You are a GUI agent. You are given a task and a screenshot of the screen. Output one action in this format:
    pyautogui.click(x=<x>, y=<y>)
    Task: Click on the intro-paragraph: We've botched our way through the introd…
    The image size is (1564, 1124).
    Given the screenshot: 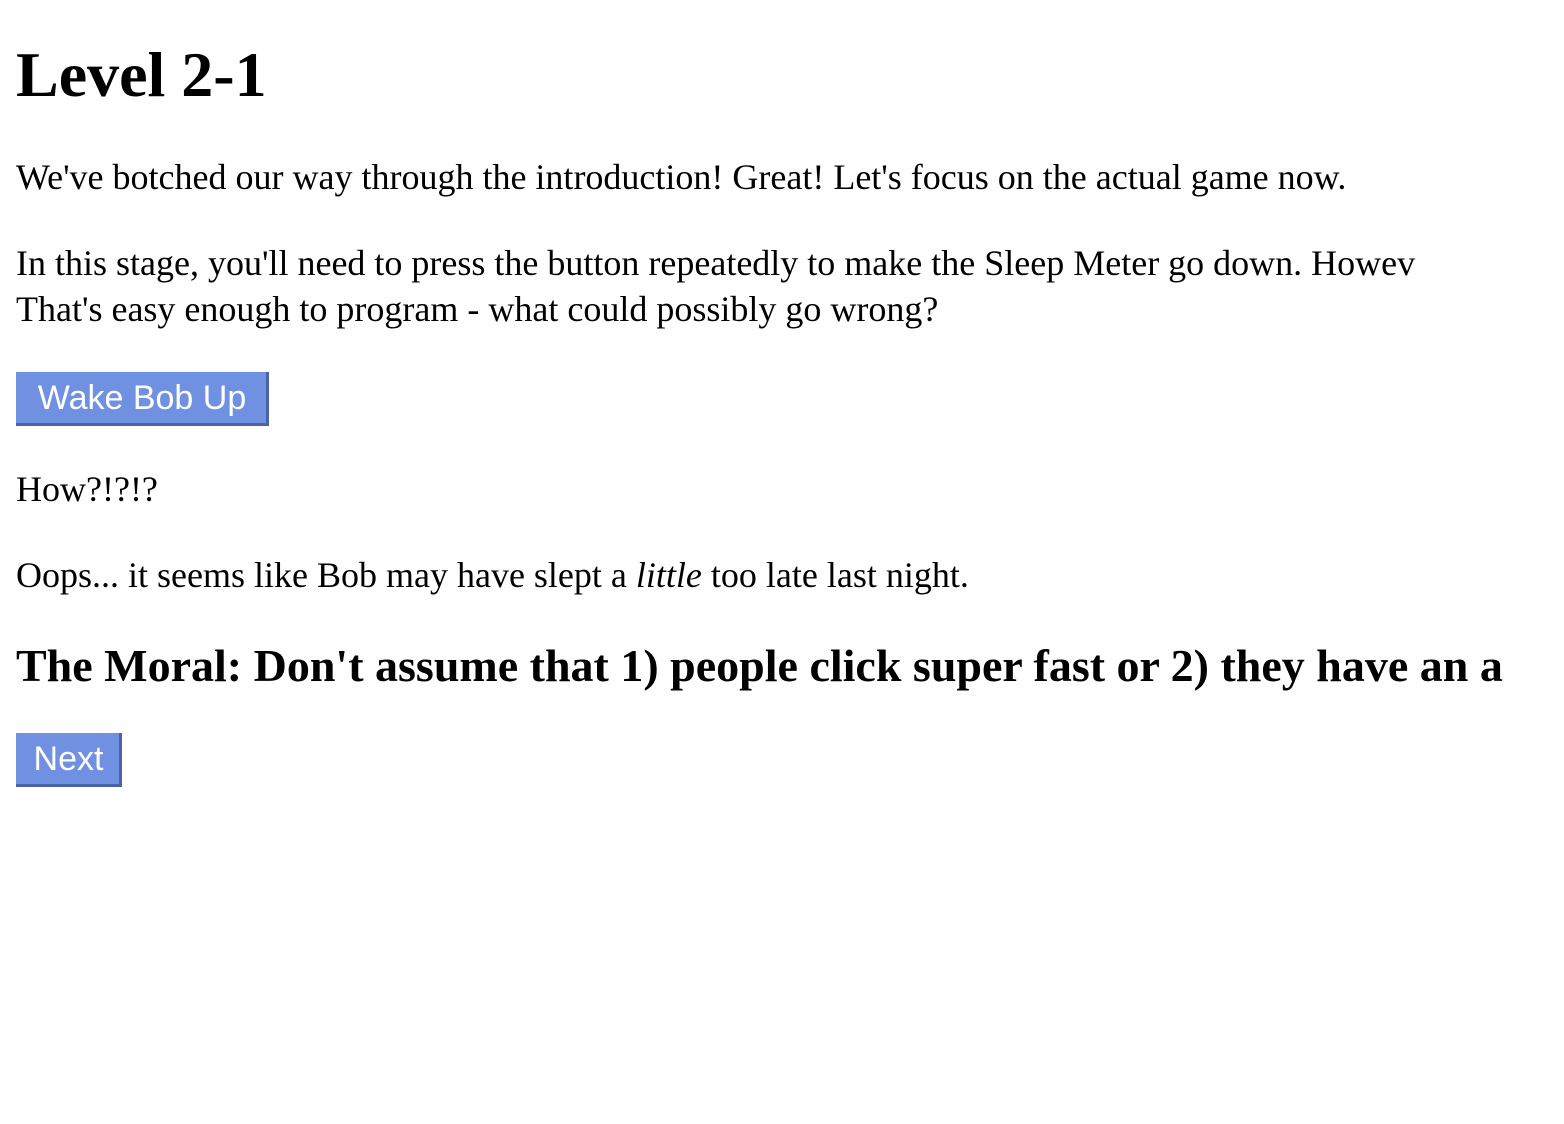 What is the action you would take?
    pyautogui.click(x=681, y=177)
    